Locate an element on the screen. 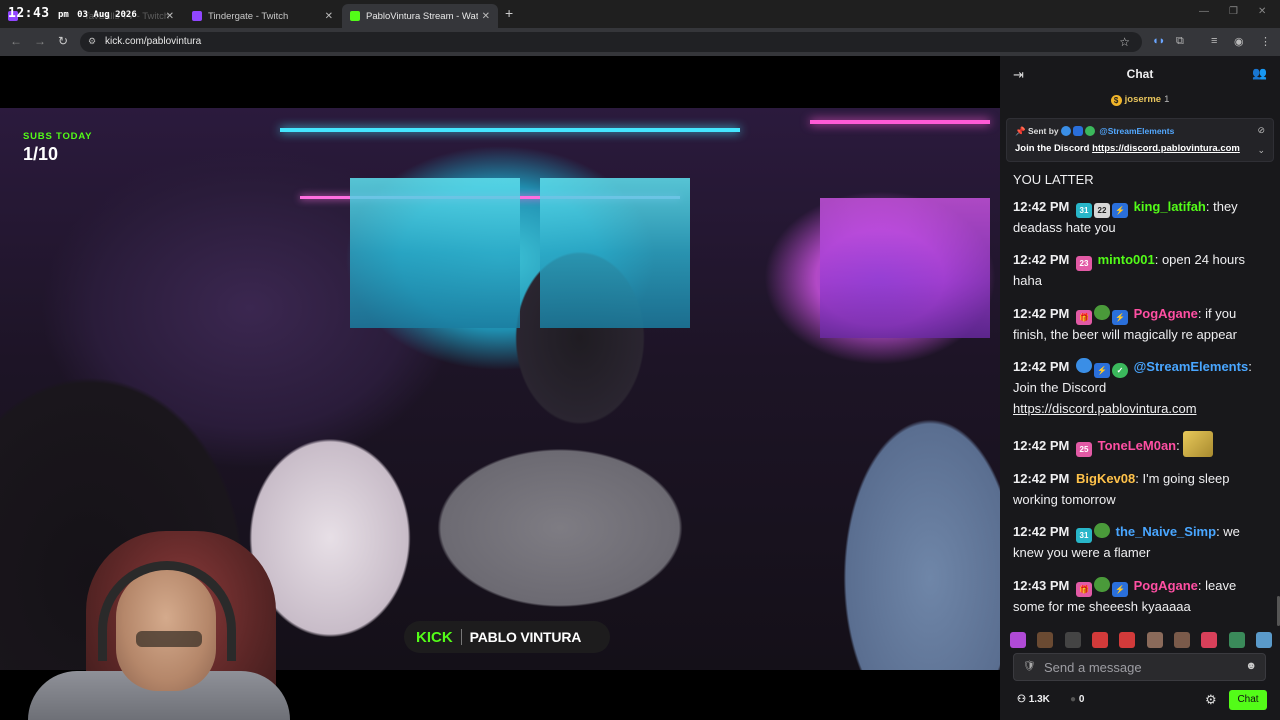  chat-settings-gear-icon: ⚙ is located at coordinates (1211, 700).